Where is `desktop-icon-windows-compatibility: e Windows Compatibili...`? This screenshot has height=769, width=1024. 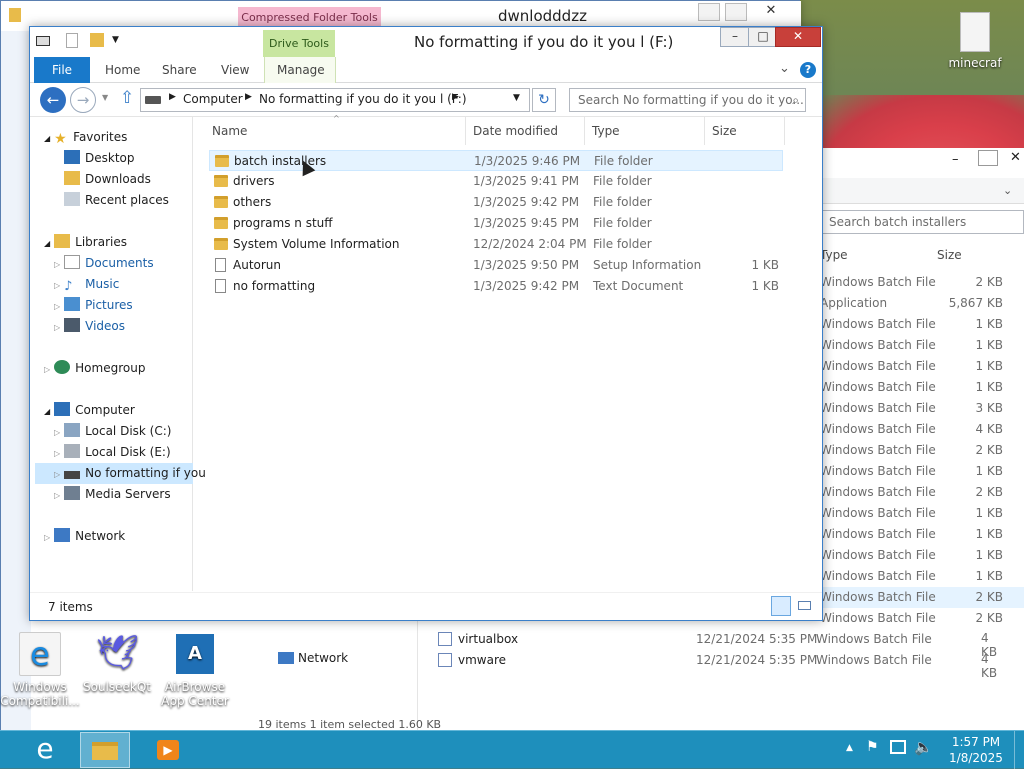
desktop-icon-windows-compatibility: e Windows Compatibili... is located at coordinates (40, 670).